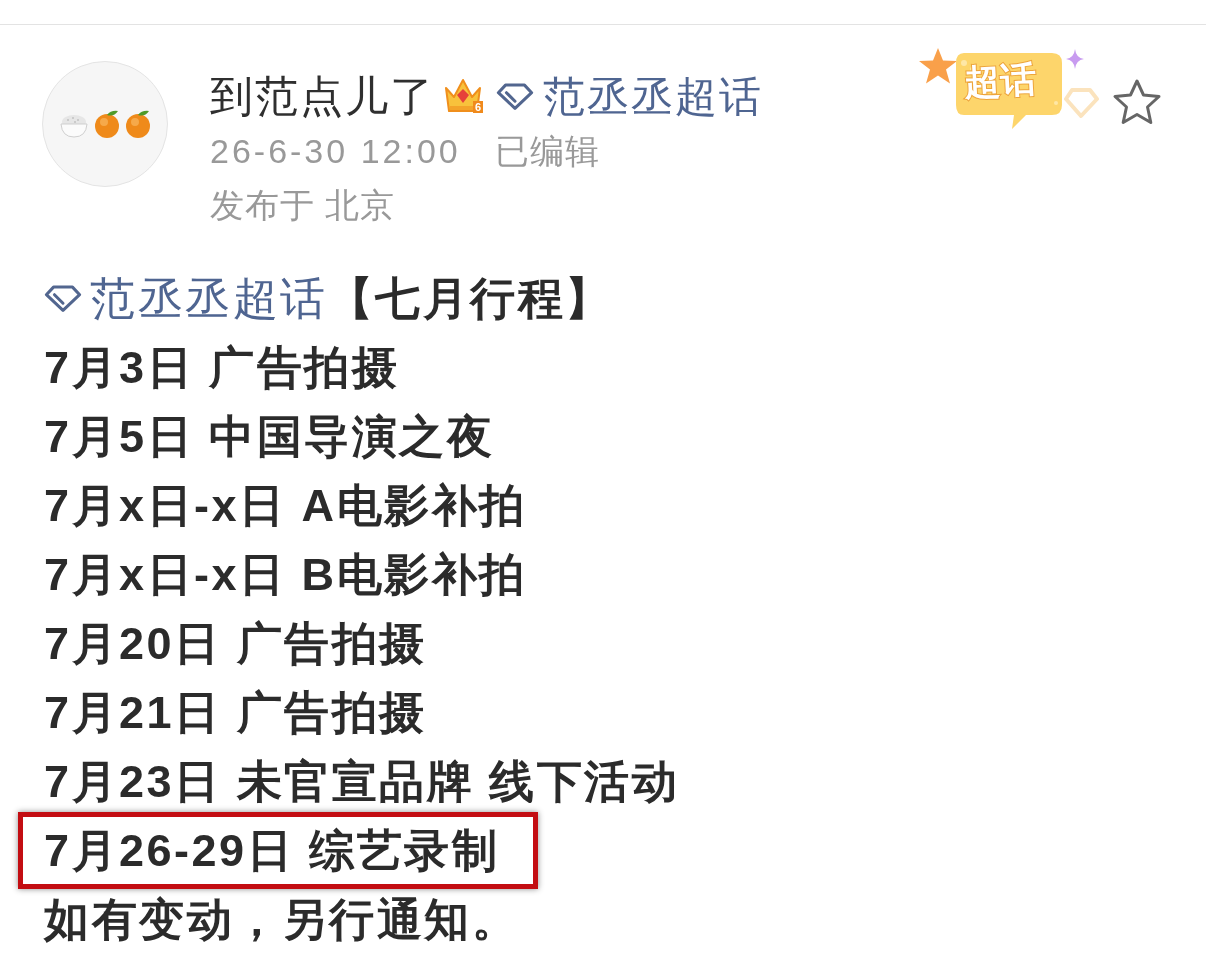 This screenshot has height=965, width=1206. What do you see at coordinates (222, 367) in the screenshot?
I see `schedule-line: 7月3日 广告拍摄` at bounding box center [222, 367].